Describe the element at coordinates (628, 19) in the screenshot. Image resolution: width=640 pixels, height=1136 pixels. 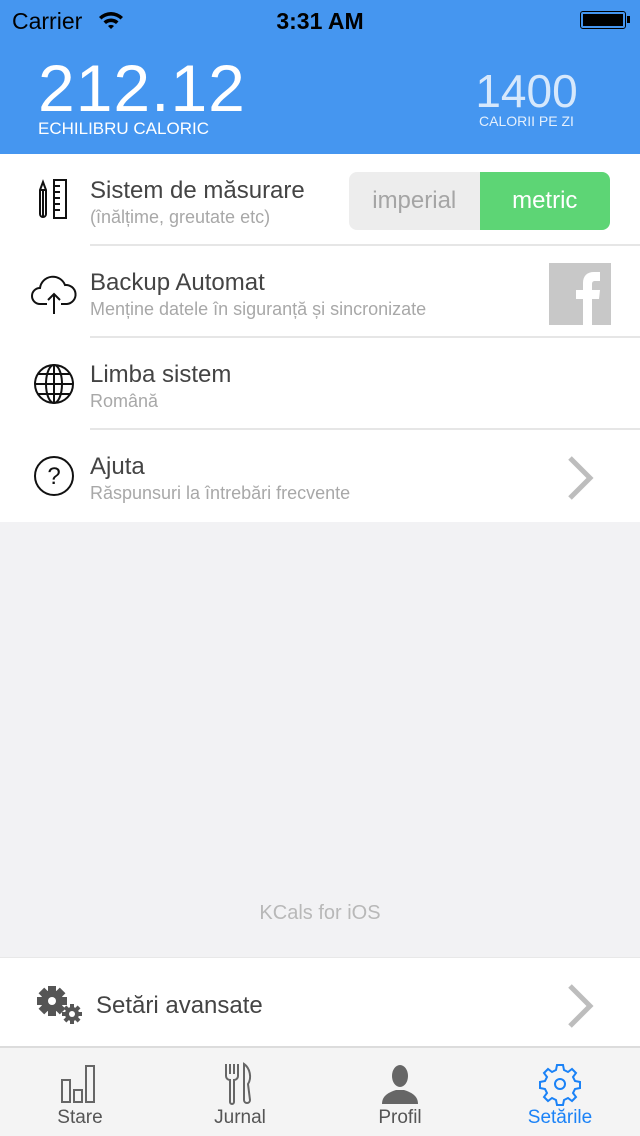
I see `battery-tip` at that location.